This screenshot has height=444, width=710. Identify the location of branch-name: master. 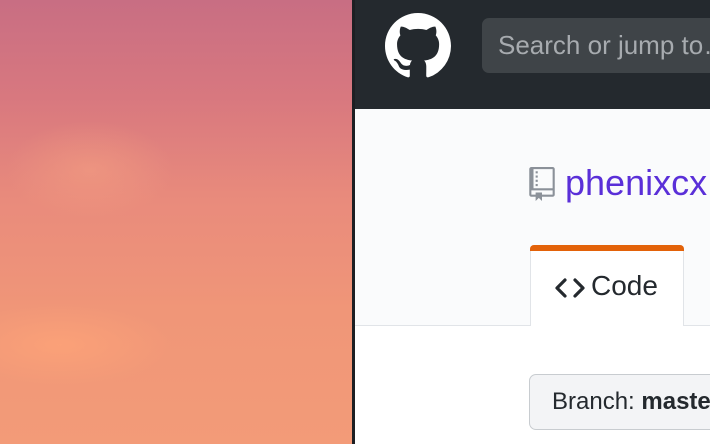
(675, 401).